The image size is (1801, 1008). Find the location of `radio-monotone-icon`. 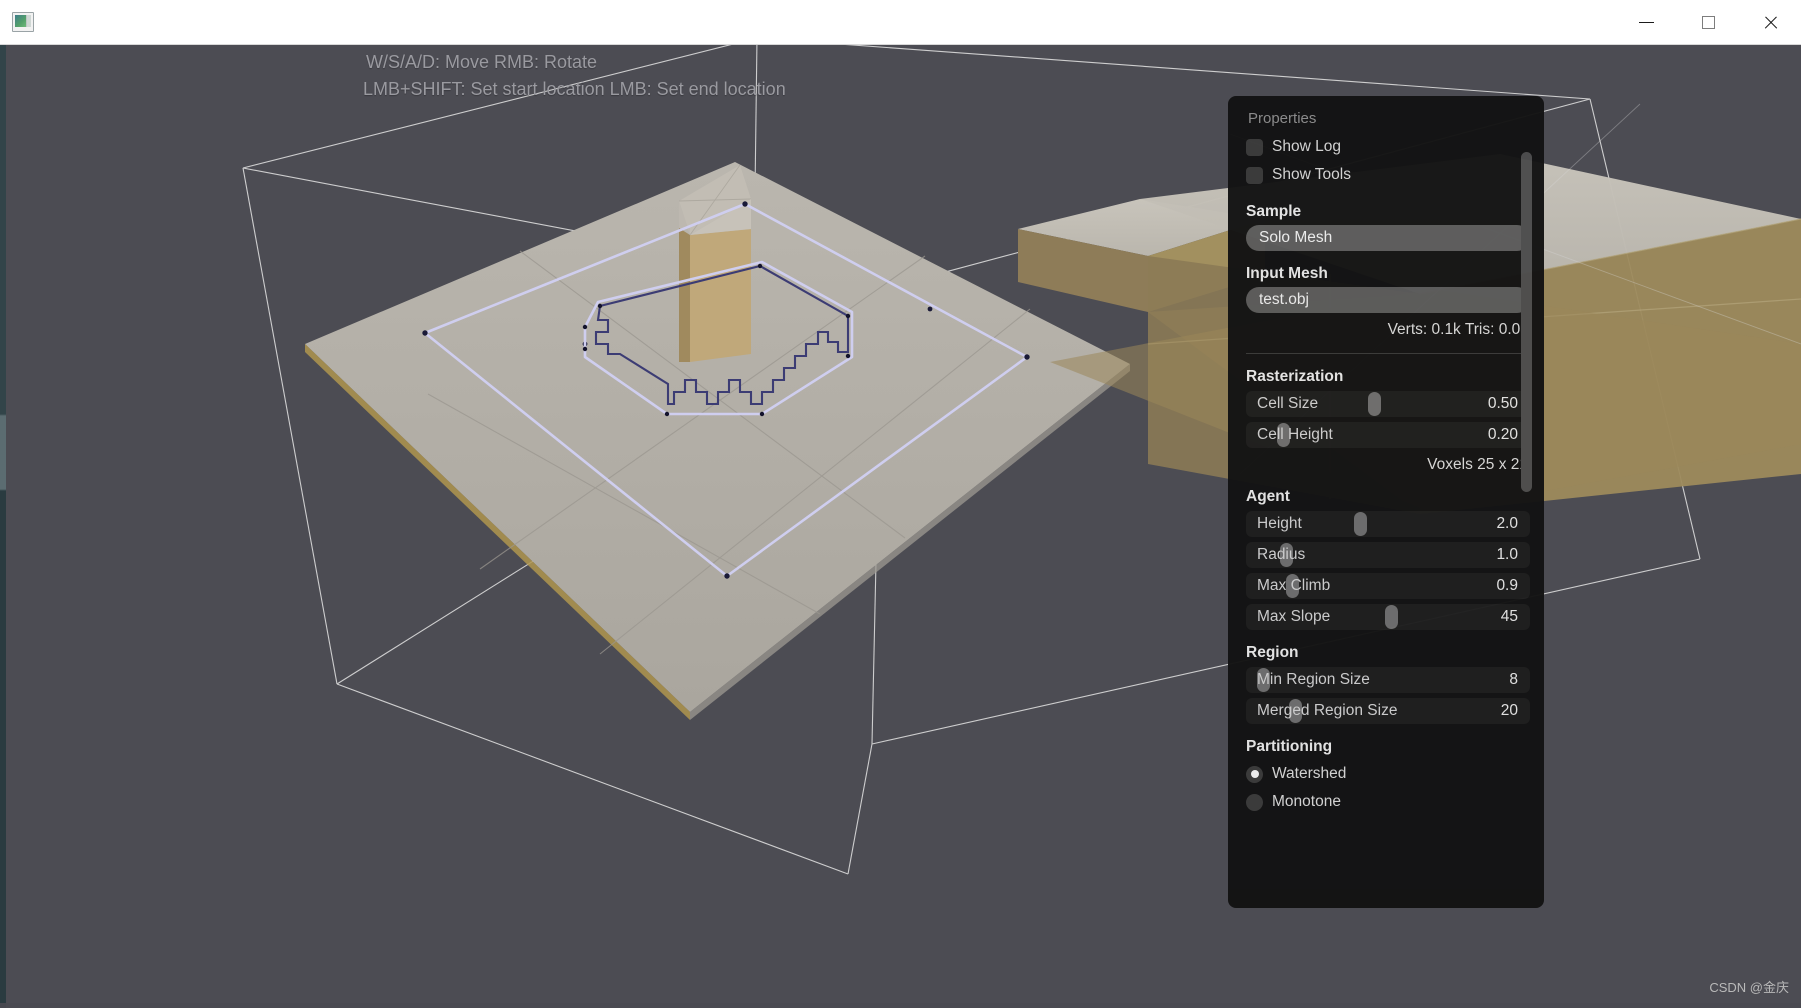

radio-monotone-icon is located at coordinates (1254, 802).